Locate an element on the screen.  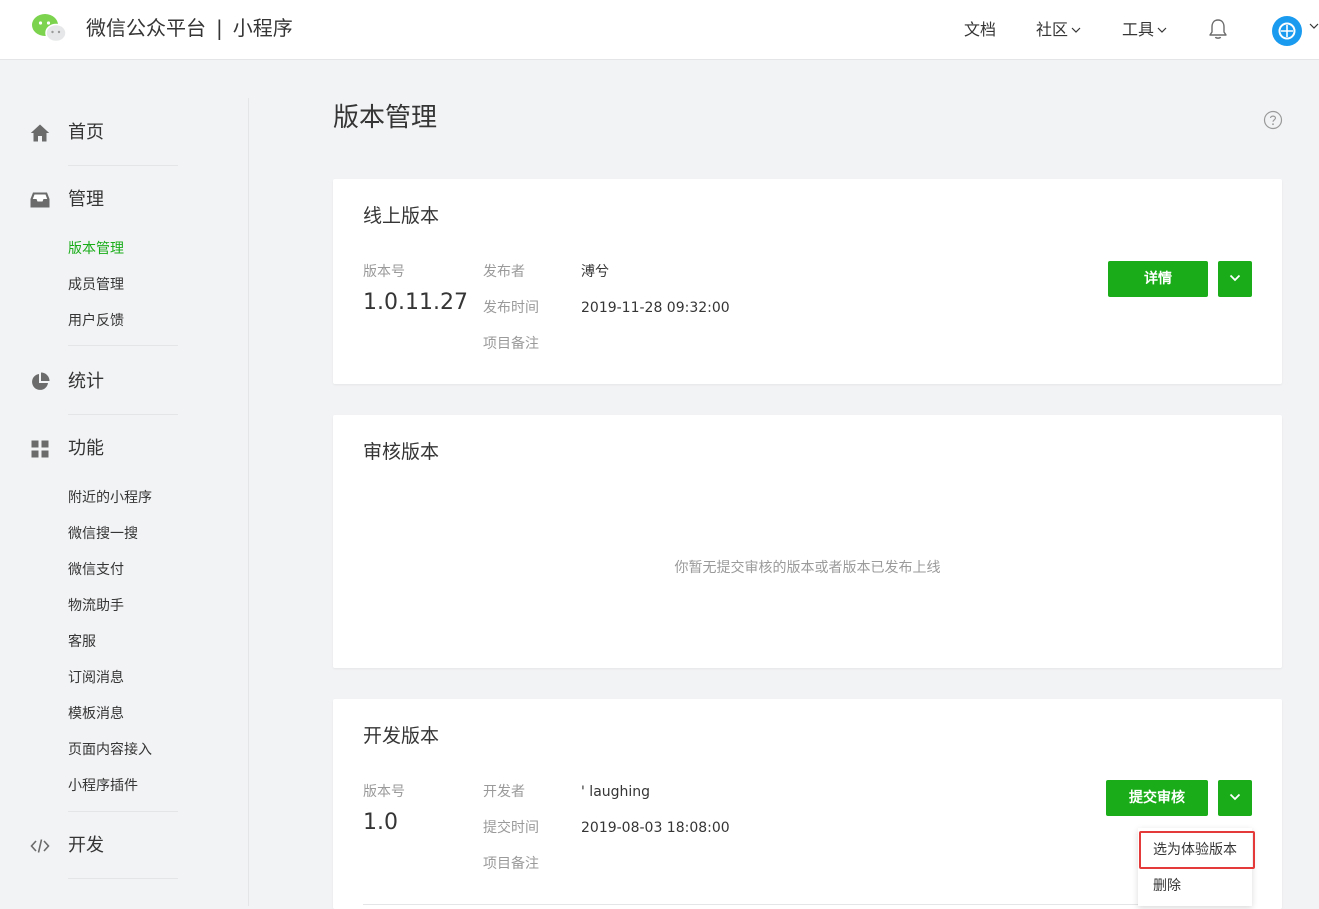
nav-docs: 文档 is located at coordinates (980, 30).